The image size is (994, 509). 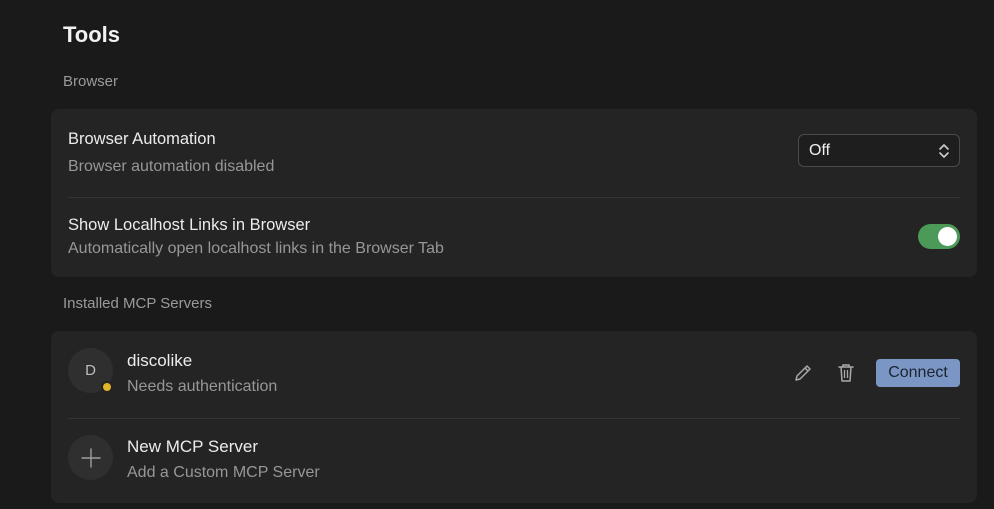 I want to click on localhost-links-title: Show Localhost Links in Browser, so click(x=189, y=225).